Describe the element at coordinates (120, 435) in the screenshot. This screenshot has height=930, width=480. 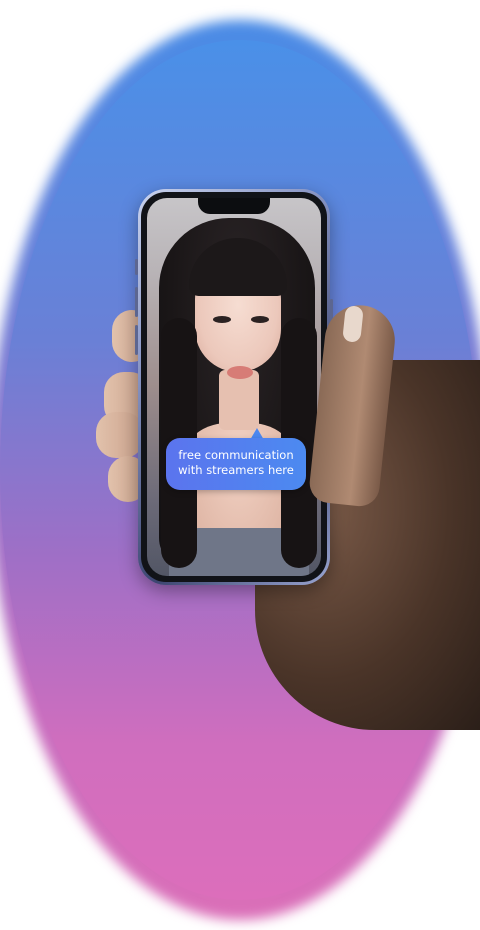
I see `finger` at that location.